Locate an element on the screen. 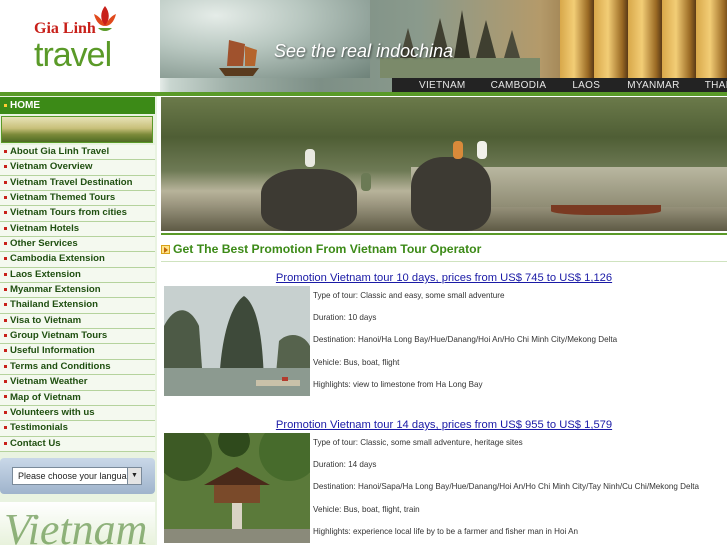 This screenshot has height=545, width=727. sidebar-item-testimonials: Testimonials is located at coordinates (77, 429).